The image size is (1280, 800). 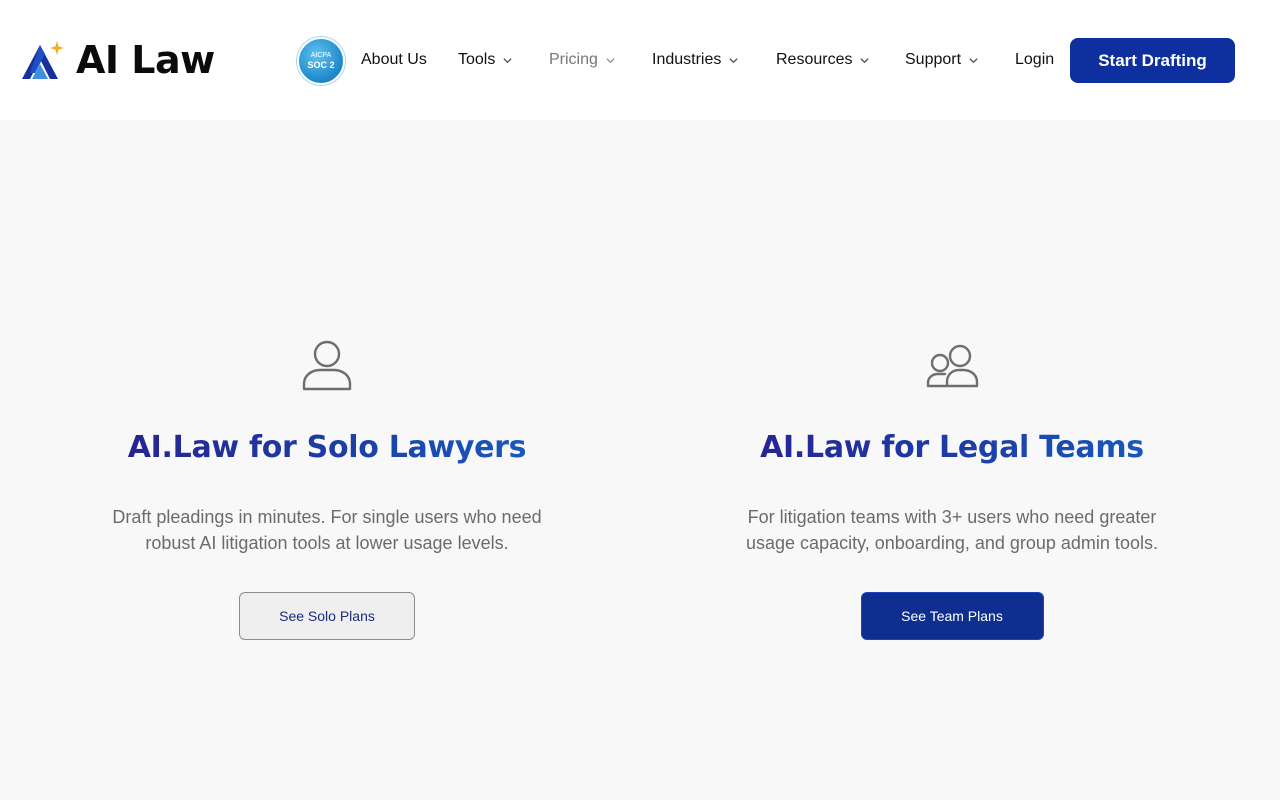 I want to click on nav-about-us-label: About Us, so click(x=394, y=59).